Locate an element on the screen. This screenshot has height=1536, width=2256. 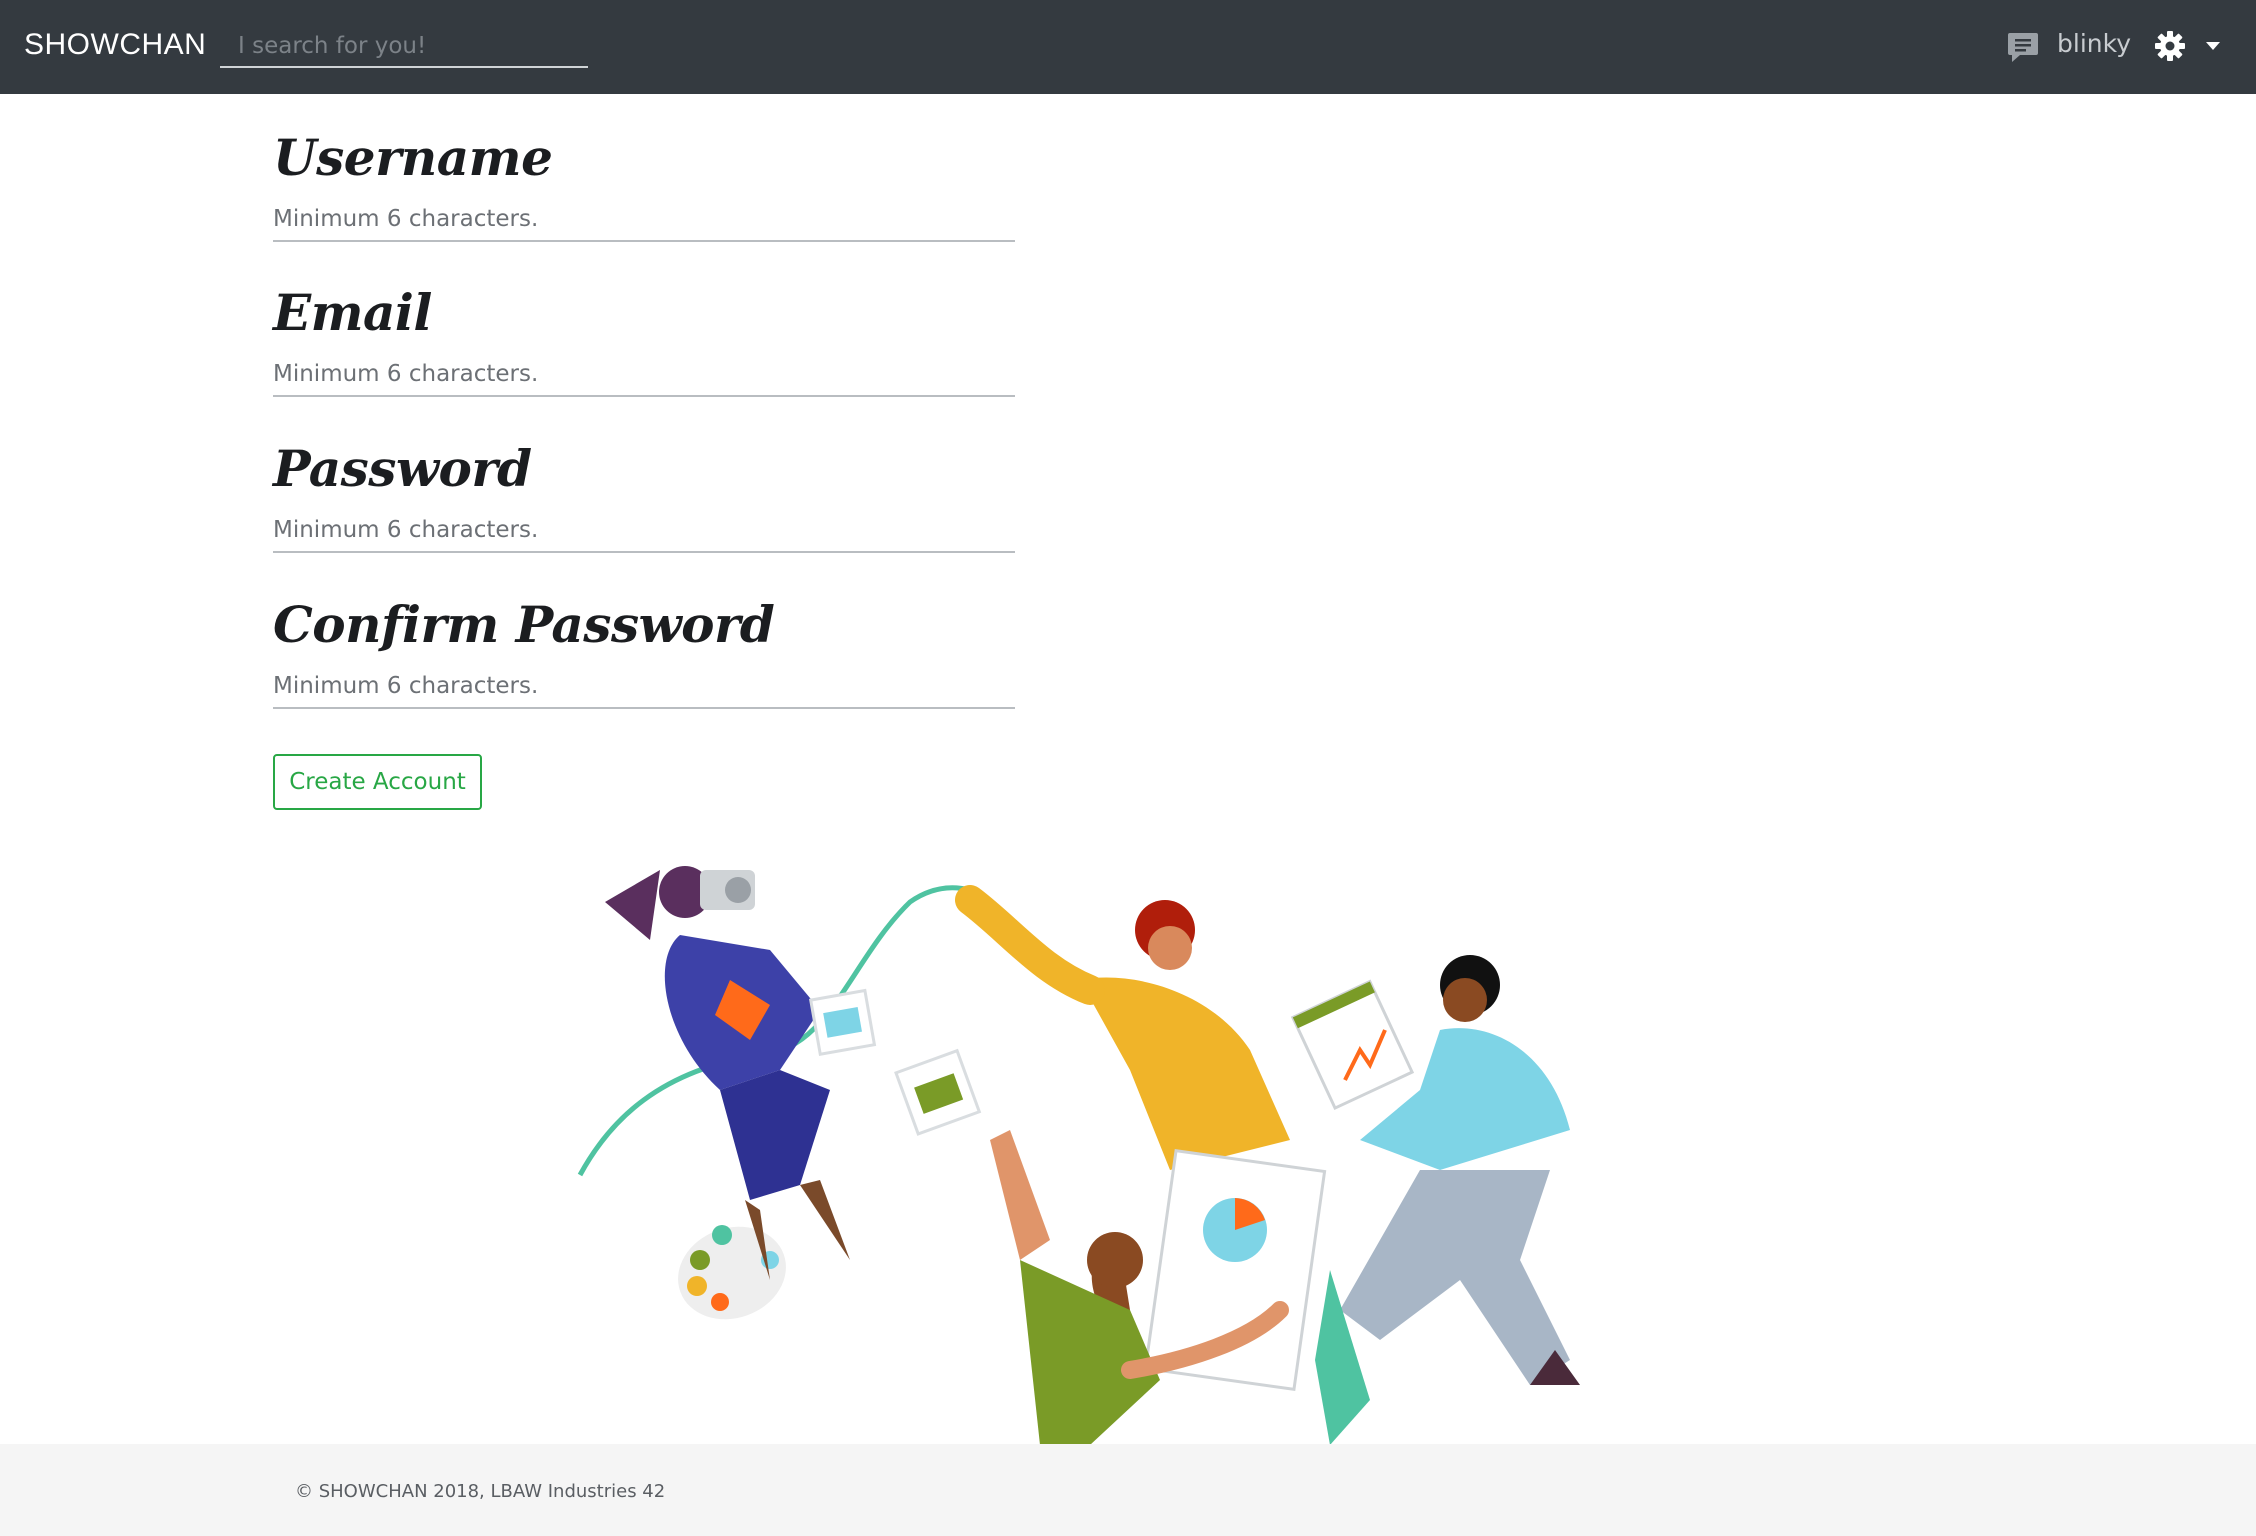
create-account-button: Create Account is located at coordinates (377, 782).